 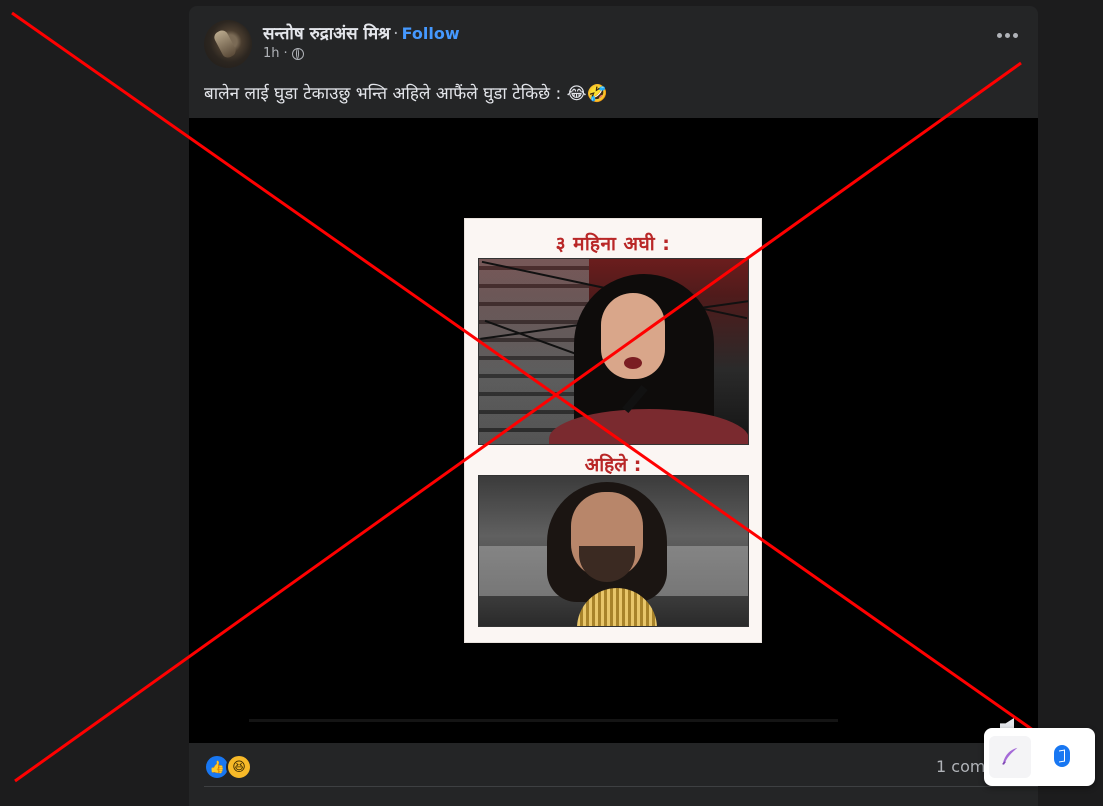 I want to click on more-options-icon, so click(x=1007, y=35).